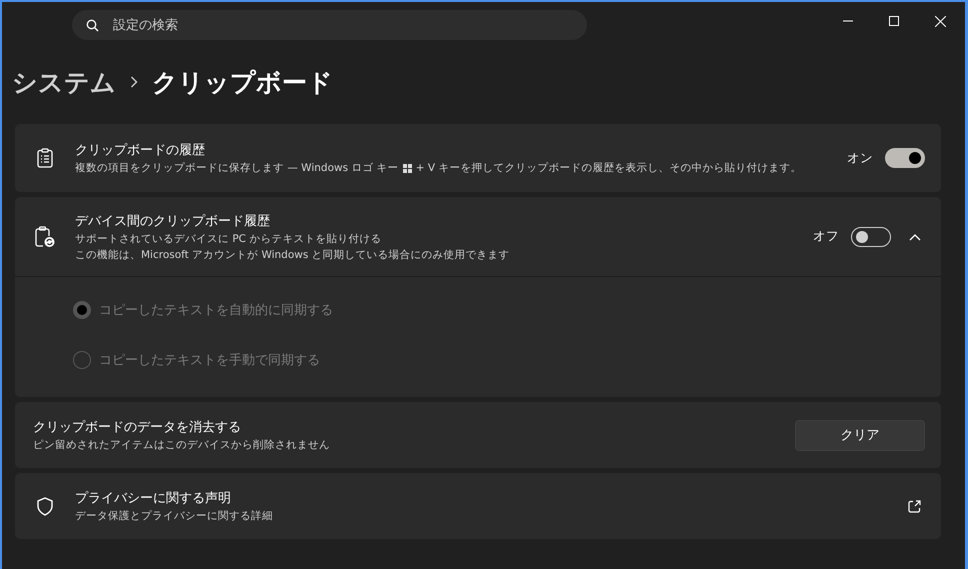 The height and width of the screenshot is (569, 968). I want to click on shield-icon, so click(45, 506).